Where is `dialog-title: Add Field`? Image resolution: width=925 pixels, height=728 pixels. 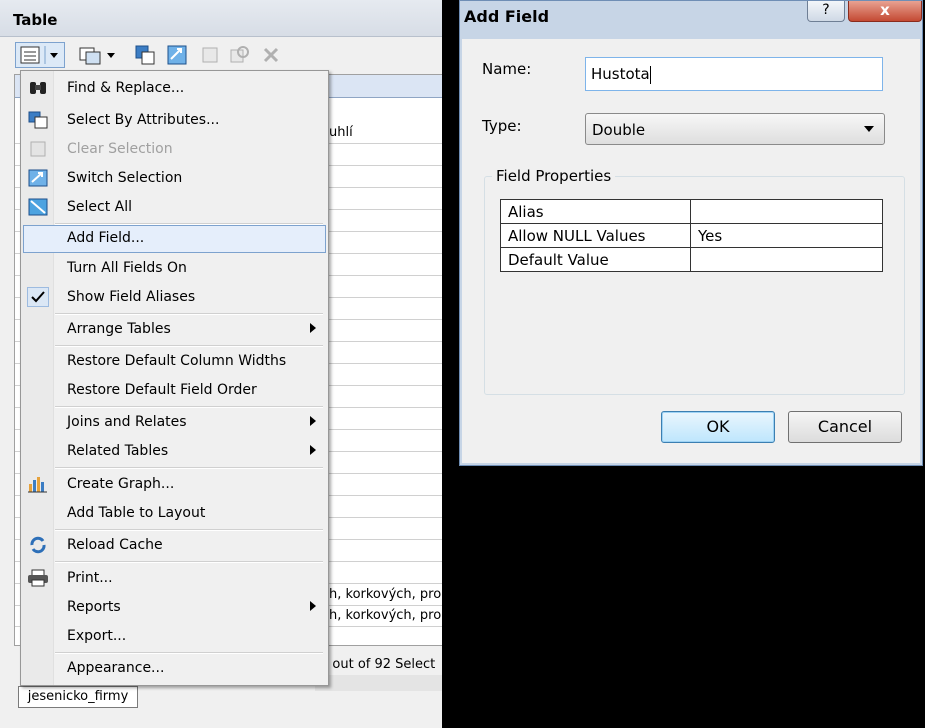 dialog-title: Add Field is located at coordinates (507, 16).